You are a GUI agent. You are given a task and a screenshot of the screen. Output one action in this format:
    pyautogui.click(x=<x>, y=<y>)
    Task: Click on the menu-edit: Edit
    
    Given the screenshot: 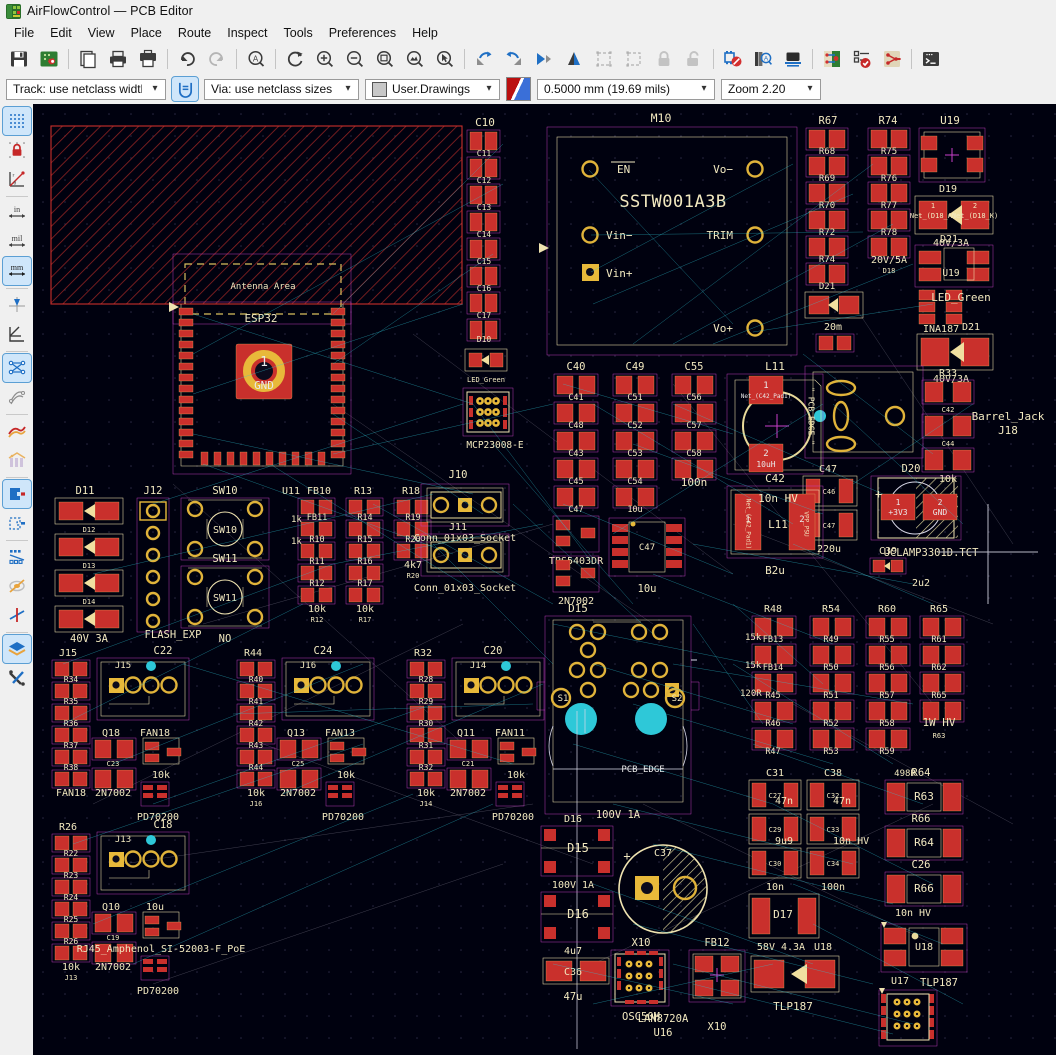 What is the action you would take?
    pyautogui.click(x=61, y=33)
    